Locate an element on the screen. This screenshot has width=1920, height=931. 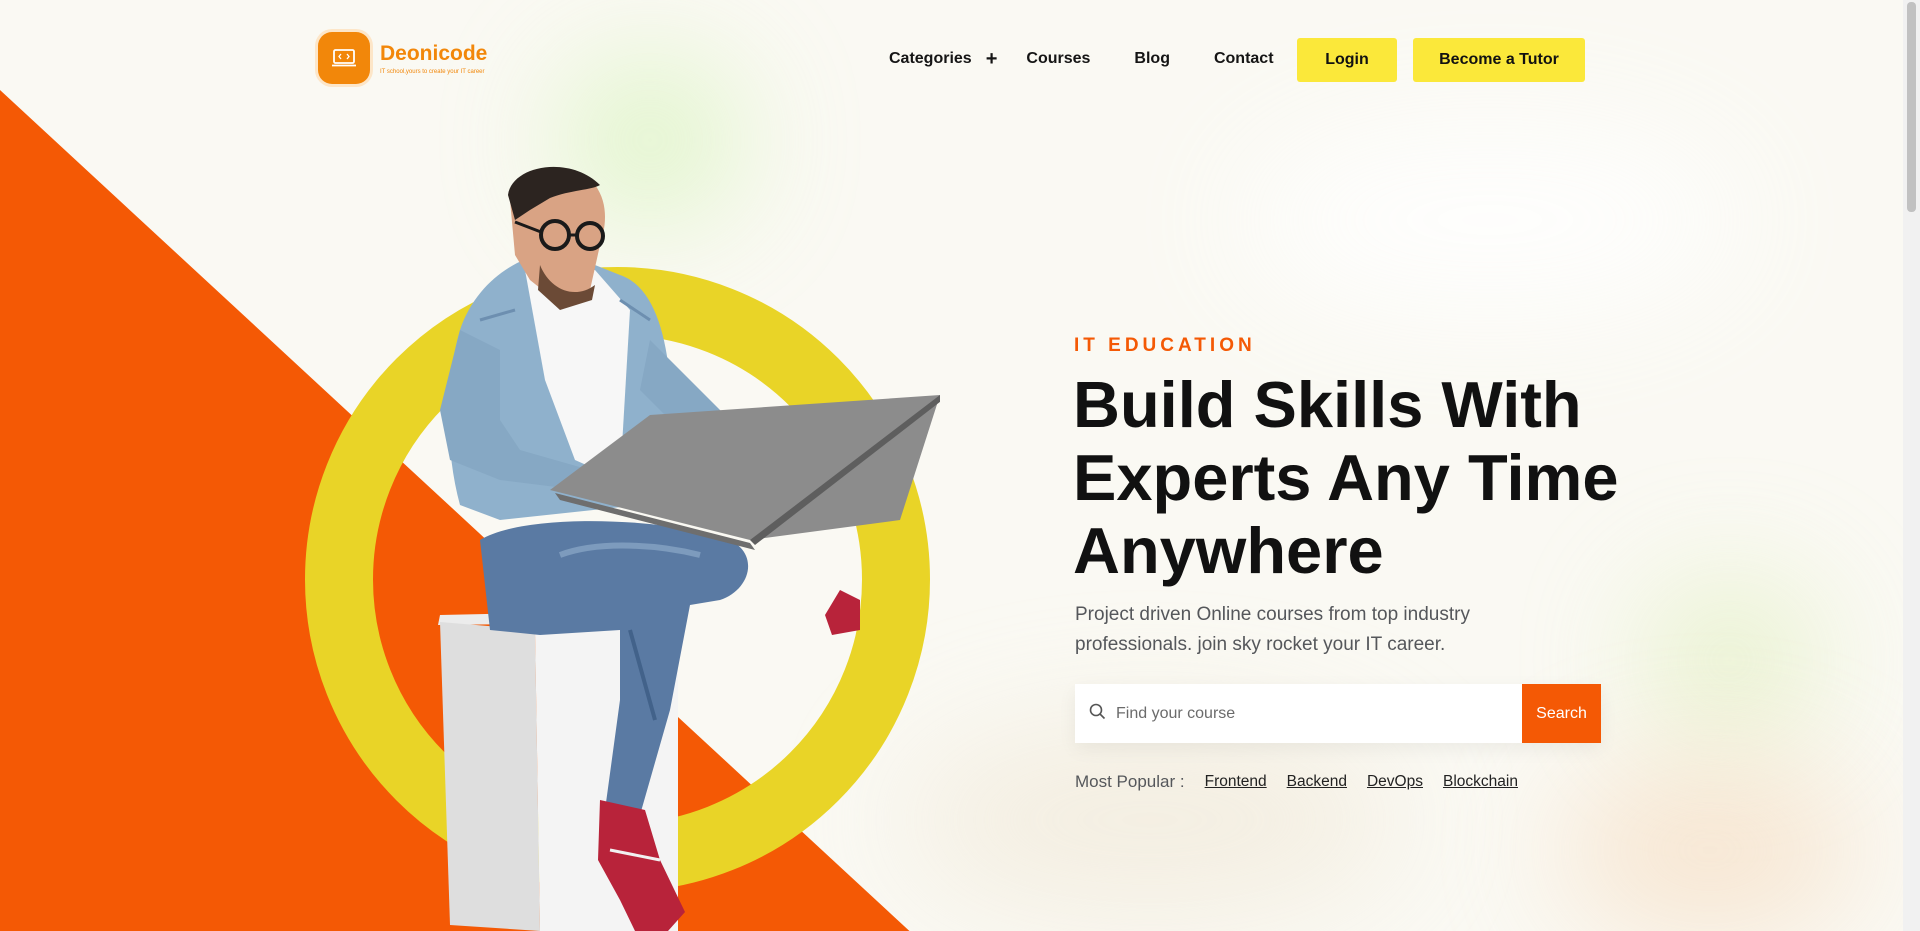
popular-tag-frontend: Frontend is located at coordinates (1236, 782).